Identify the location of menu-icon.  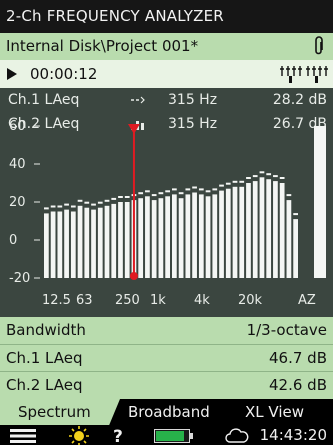
(23, 436).